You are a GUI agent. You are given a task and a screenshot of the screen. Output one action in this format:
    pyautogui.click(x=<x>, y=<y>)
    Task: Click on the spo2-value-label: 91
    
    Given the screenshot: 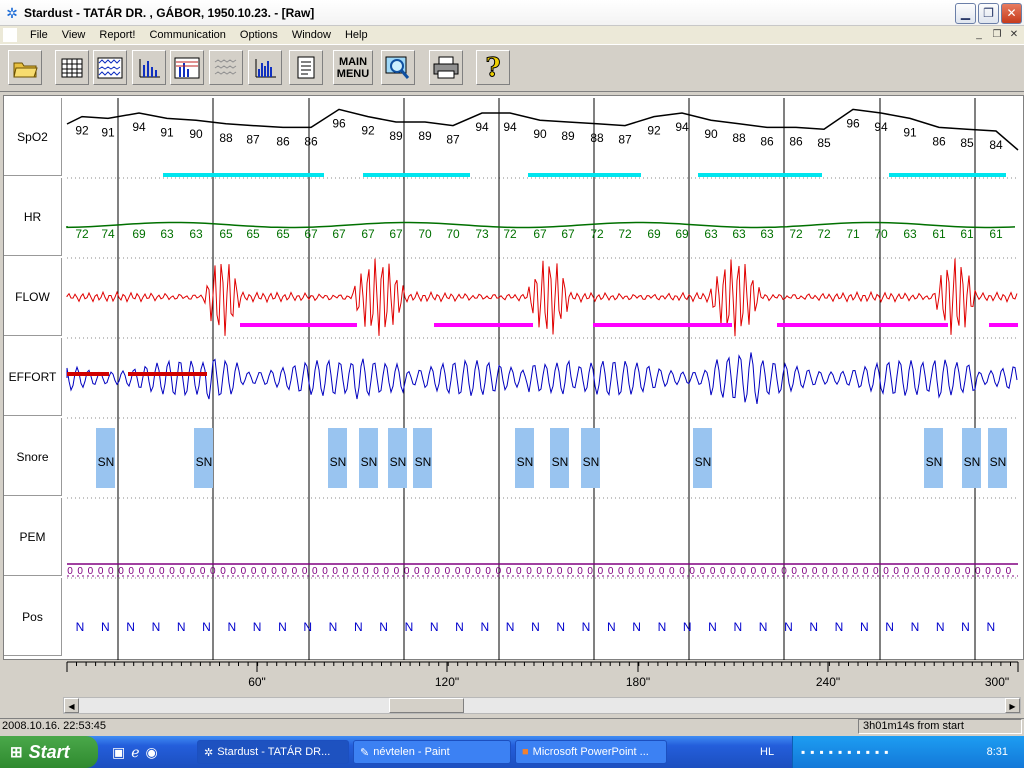 What is the action you would take?
    pyautogui.click(x=167, y=132)
    